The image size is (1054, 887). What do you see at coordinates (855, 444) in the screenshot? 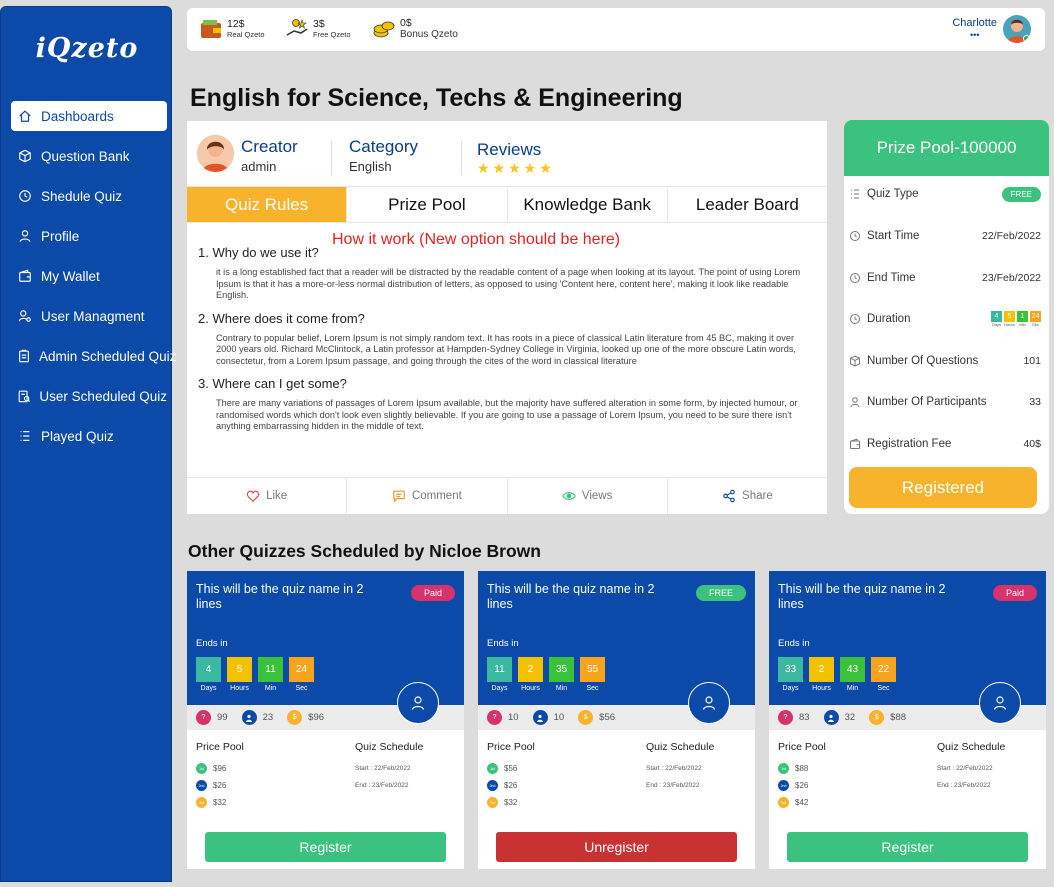
I see `wallet-icon` at bounding box center [855, 444].